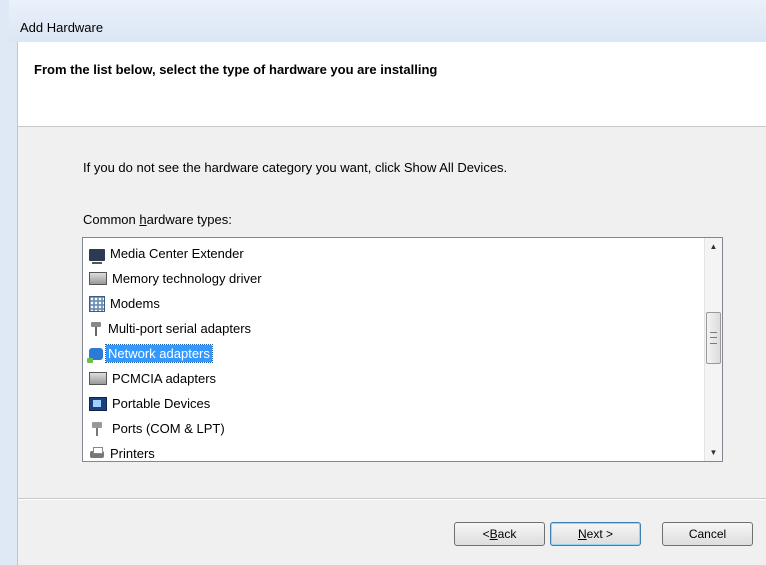 The width and height of the screenshot is (766, 565). Describe the element at coordinates (507, 534) in the screenshot. I see `back-suffix: ack` at that location.